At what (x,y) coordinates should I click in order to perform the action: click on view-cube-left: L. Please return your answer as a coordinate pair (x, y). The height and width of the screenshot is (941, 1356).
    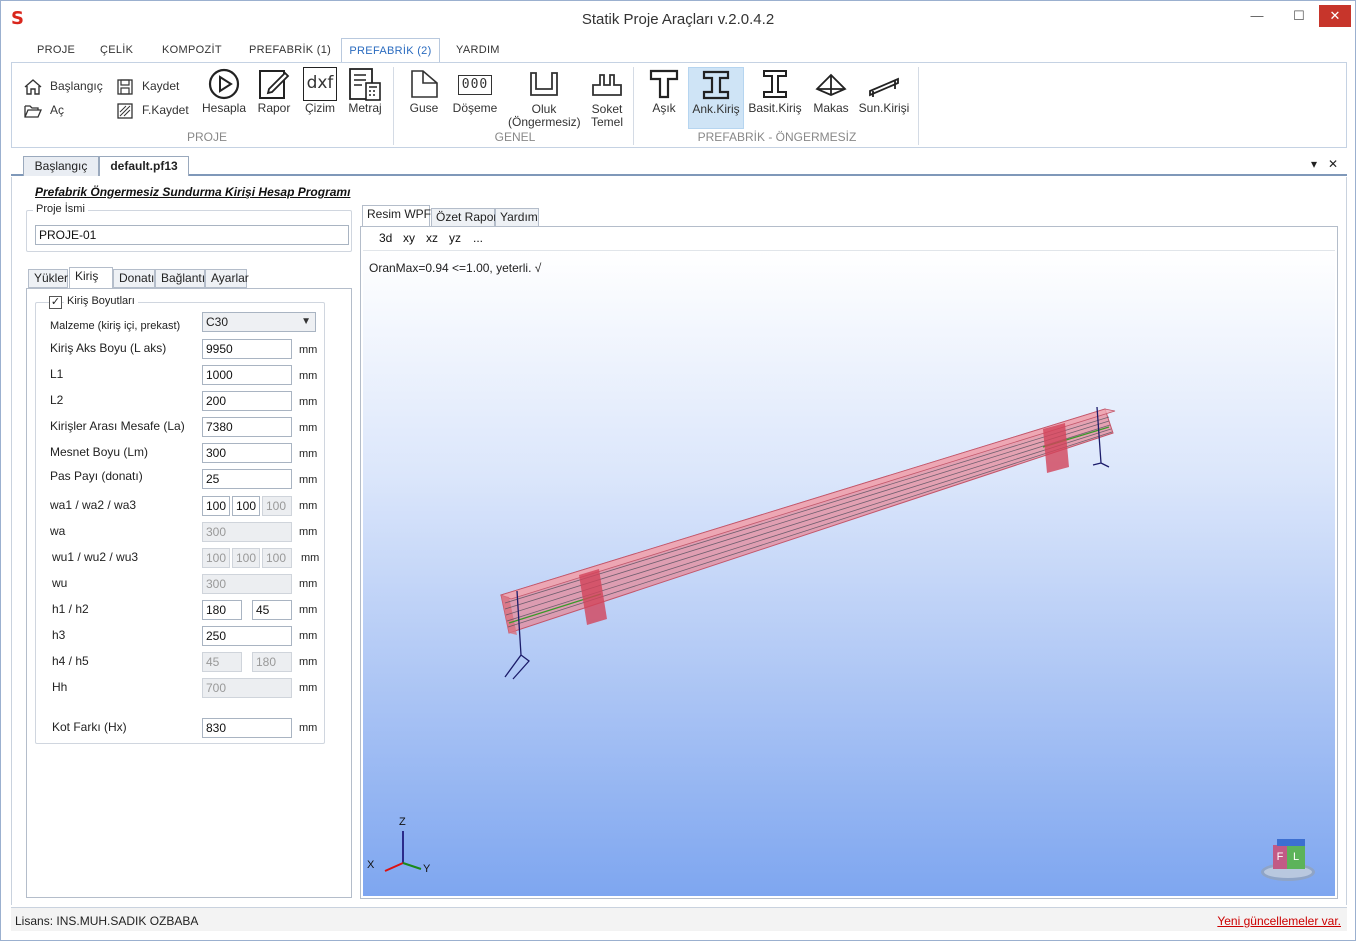
    Looking at the image, I should click on (1296, 857).